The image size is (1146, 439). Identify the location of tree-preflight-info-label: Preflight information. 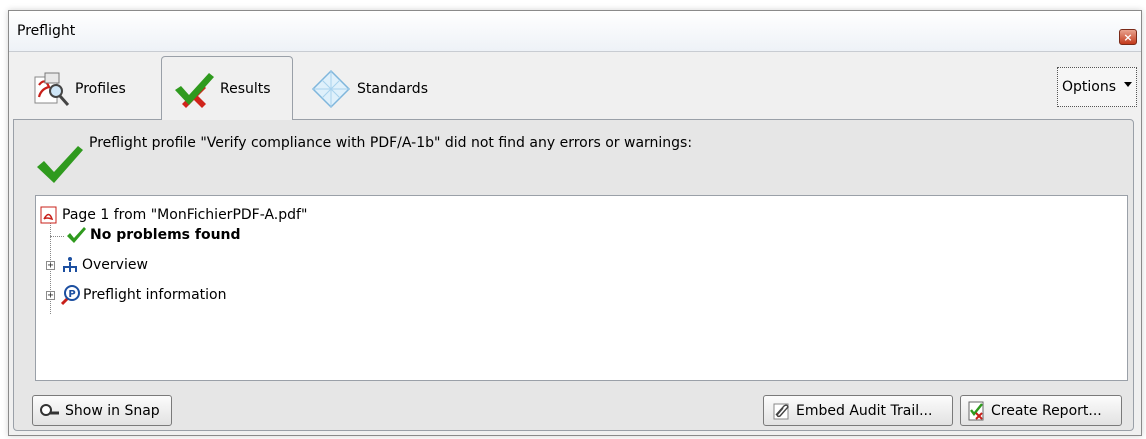
(155, 295).